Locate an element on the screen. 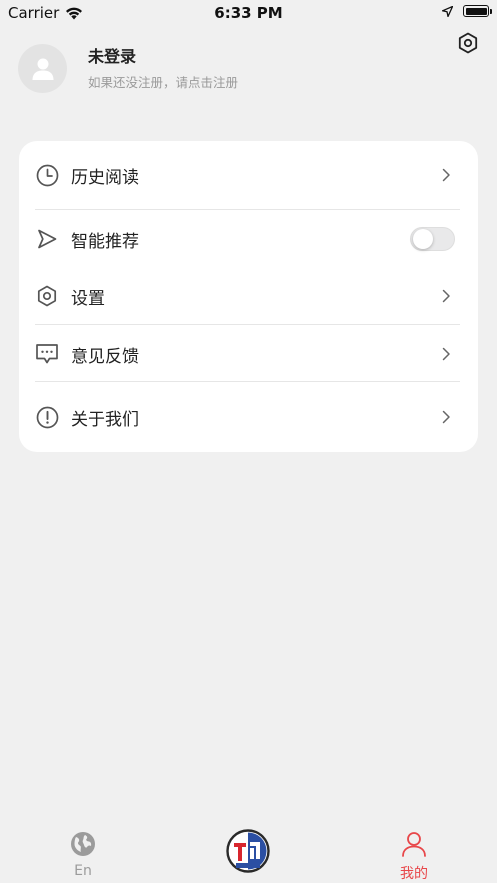 The image size is (497, 883). avatar is located at coordinates (42, 68).